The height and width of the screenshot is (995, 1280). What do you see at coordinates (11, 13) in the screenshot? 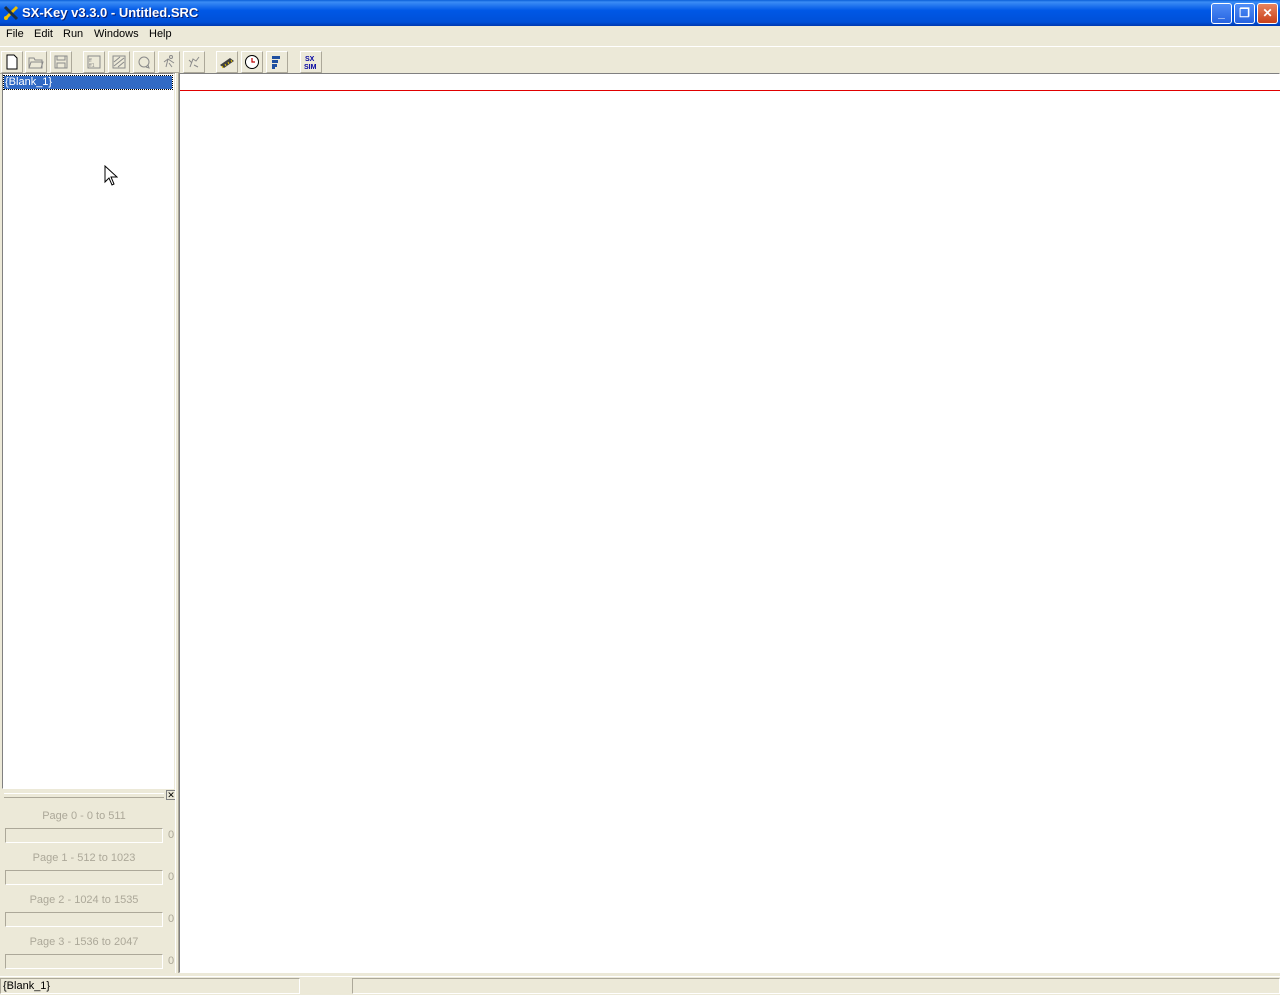
I see `sx-key-tools-icon` at bounding box center [11, 13].